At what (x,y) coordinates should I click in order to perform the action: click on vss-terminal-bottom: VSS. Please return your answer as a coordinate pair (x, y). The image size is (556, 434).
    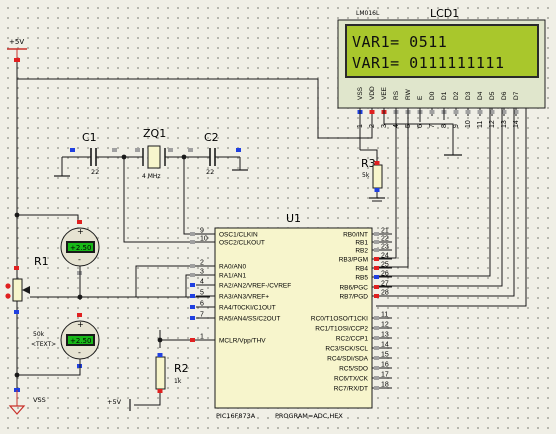
    Looking at the image, I should click on (27, 401).